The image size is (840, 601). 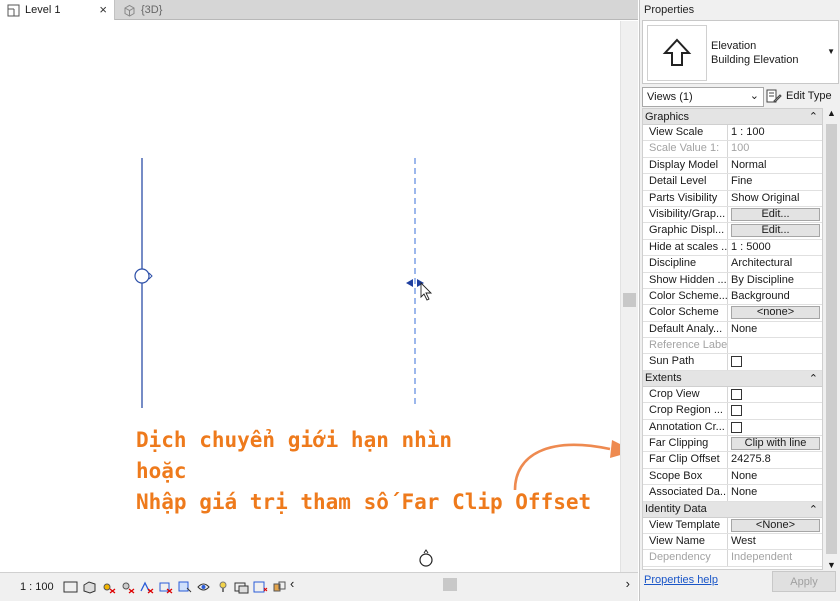 I want to click on property-value: 100, so click(x=740, y=148).